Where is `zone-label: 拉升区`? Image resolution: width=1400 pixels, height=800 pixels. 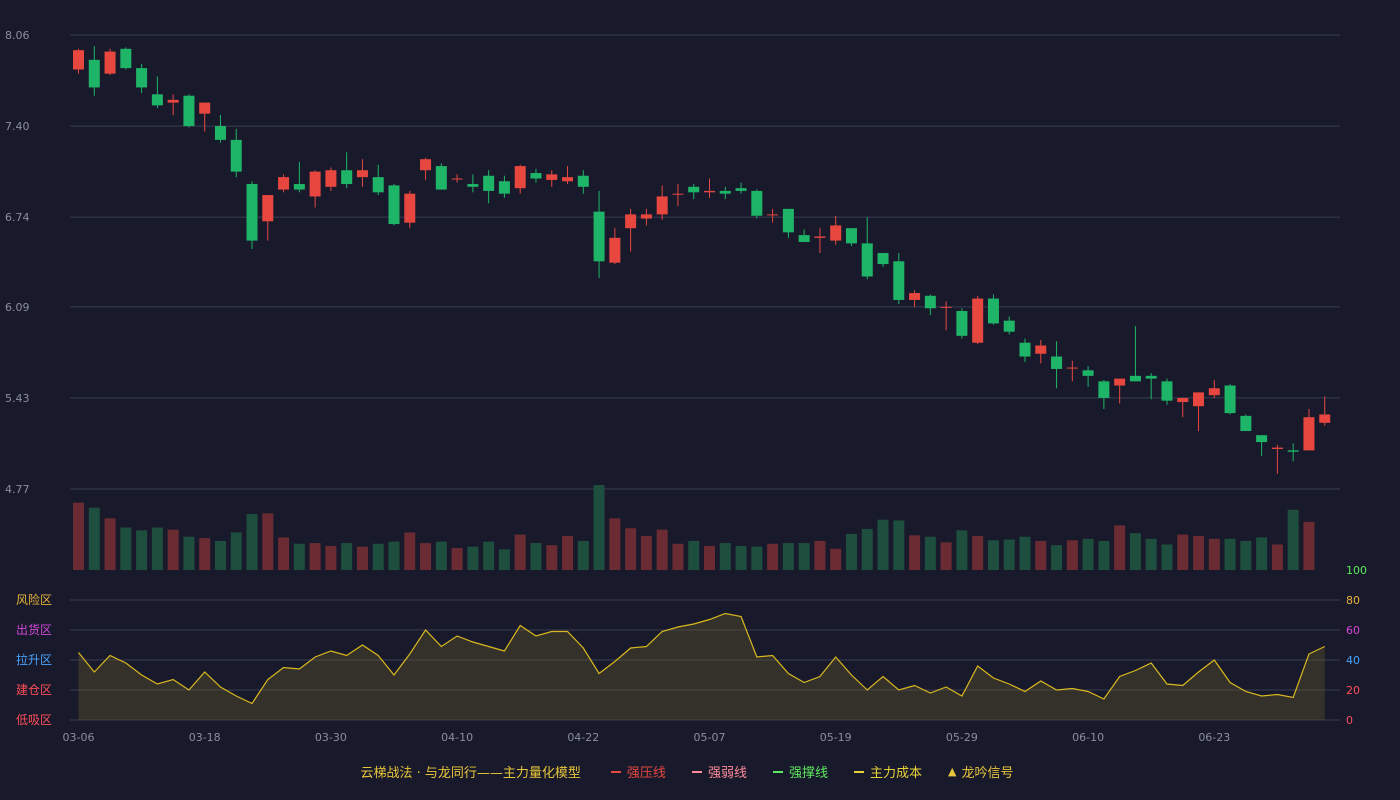
zone-label: 拉升区 is located at coordinates (34, 659).